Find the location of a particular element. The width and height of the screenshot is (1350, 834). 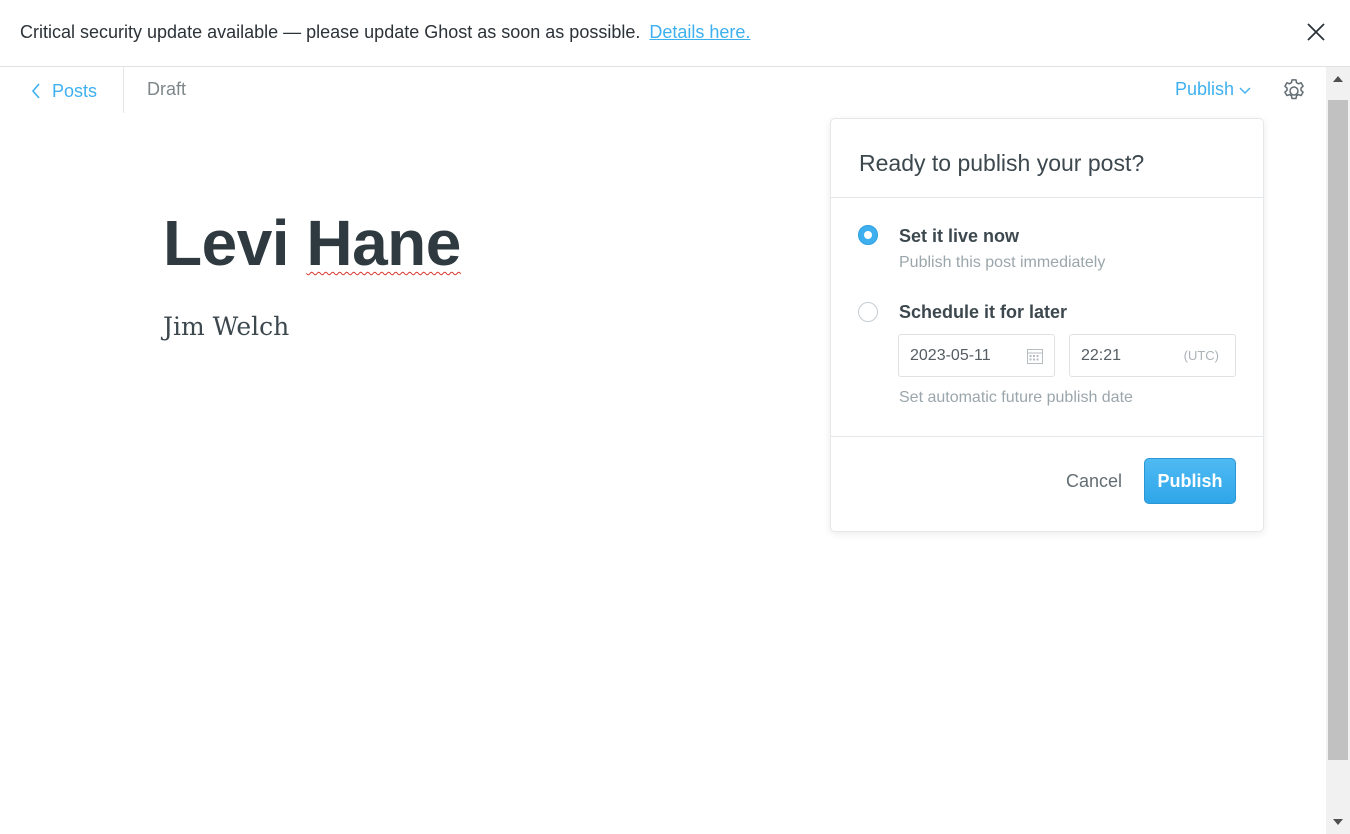

publish-button: Publish is located at coordinates (1190, 481).